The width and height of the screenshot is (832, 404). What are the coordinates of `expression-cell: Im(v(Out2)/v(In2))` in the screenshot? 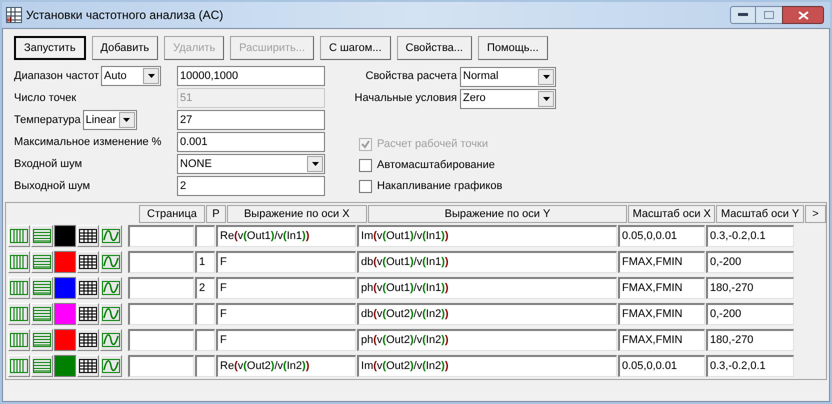 It's located at (487, 366).